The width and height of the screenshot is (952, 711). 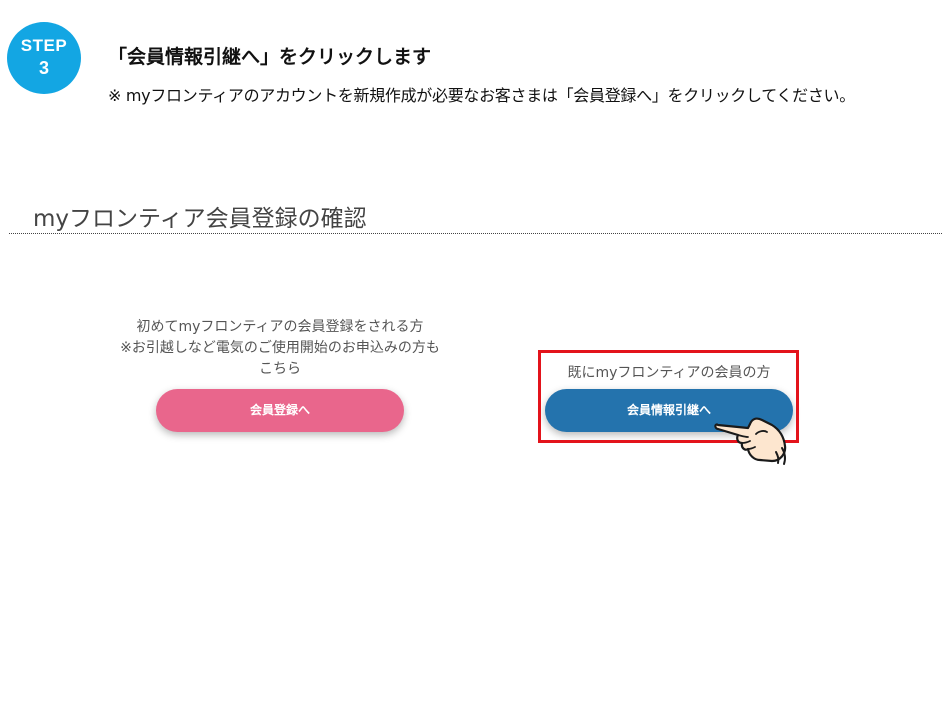 What do you see at coordinates (280, 327) in the screenshot?
I see `new-member-description-line: 初めてmyフロンティアの会員登録をされる方` at bounding box center [280, 327].